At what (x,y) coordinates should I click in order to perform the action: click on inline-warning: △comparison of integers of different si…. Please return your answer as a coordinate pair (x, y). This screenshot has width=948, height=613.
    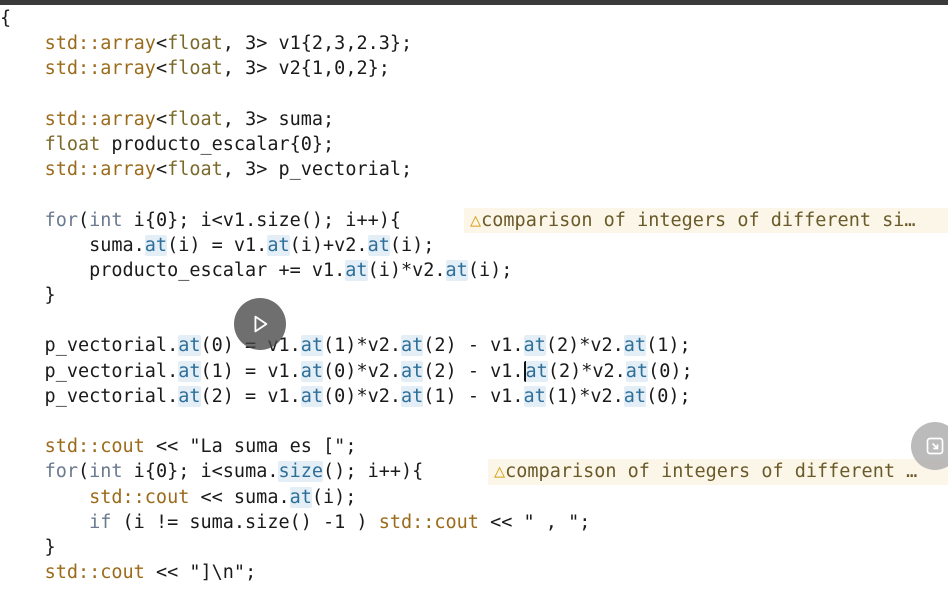
    Looking at the image, I should click on (706, 220).